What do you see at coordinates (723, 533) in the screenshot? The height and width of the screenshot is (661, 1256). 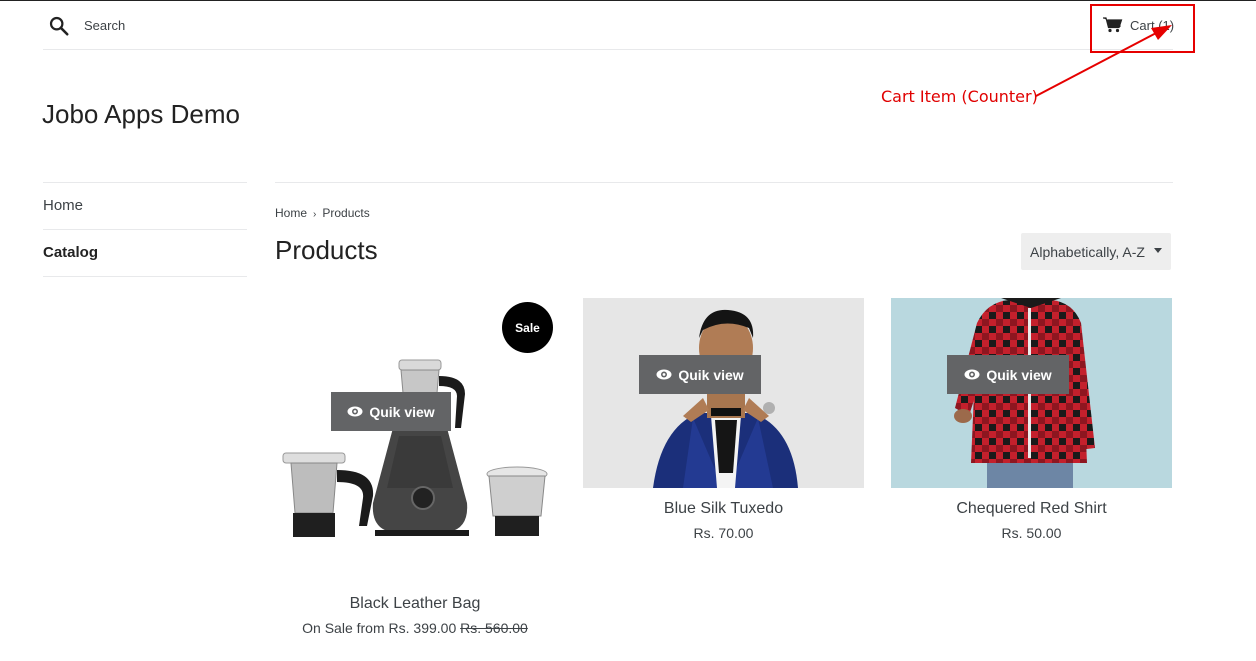 I see `product-price: Rs. 70.00` at bounding box center [723, 533].